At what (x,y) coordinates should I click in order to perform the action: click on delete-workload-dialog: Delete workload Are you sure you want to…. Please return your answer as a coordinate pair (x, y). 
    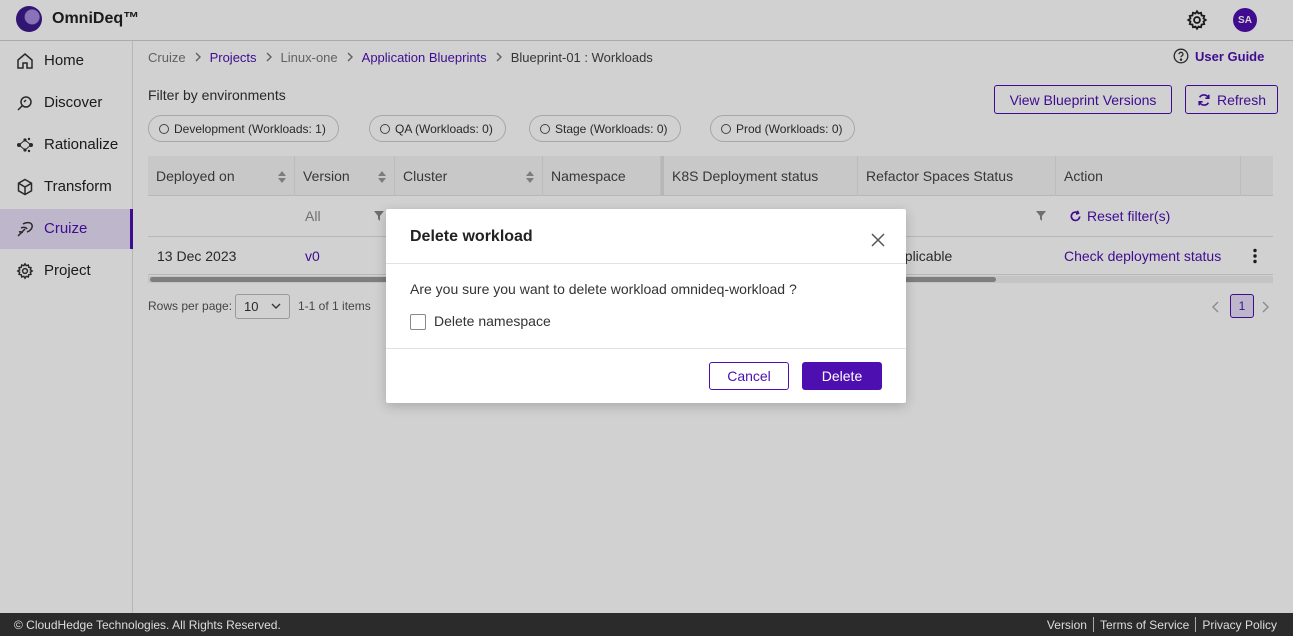
    Looking at the image, I should click on (646, 306).